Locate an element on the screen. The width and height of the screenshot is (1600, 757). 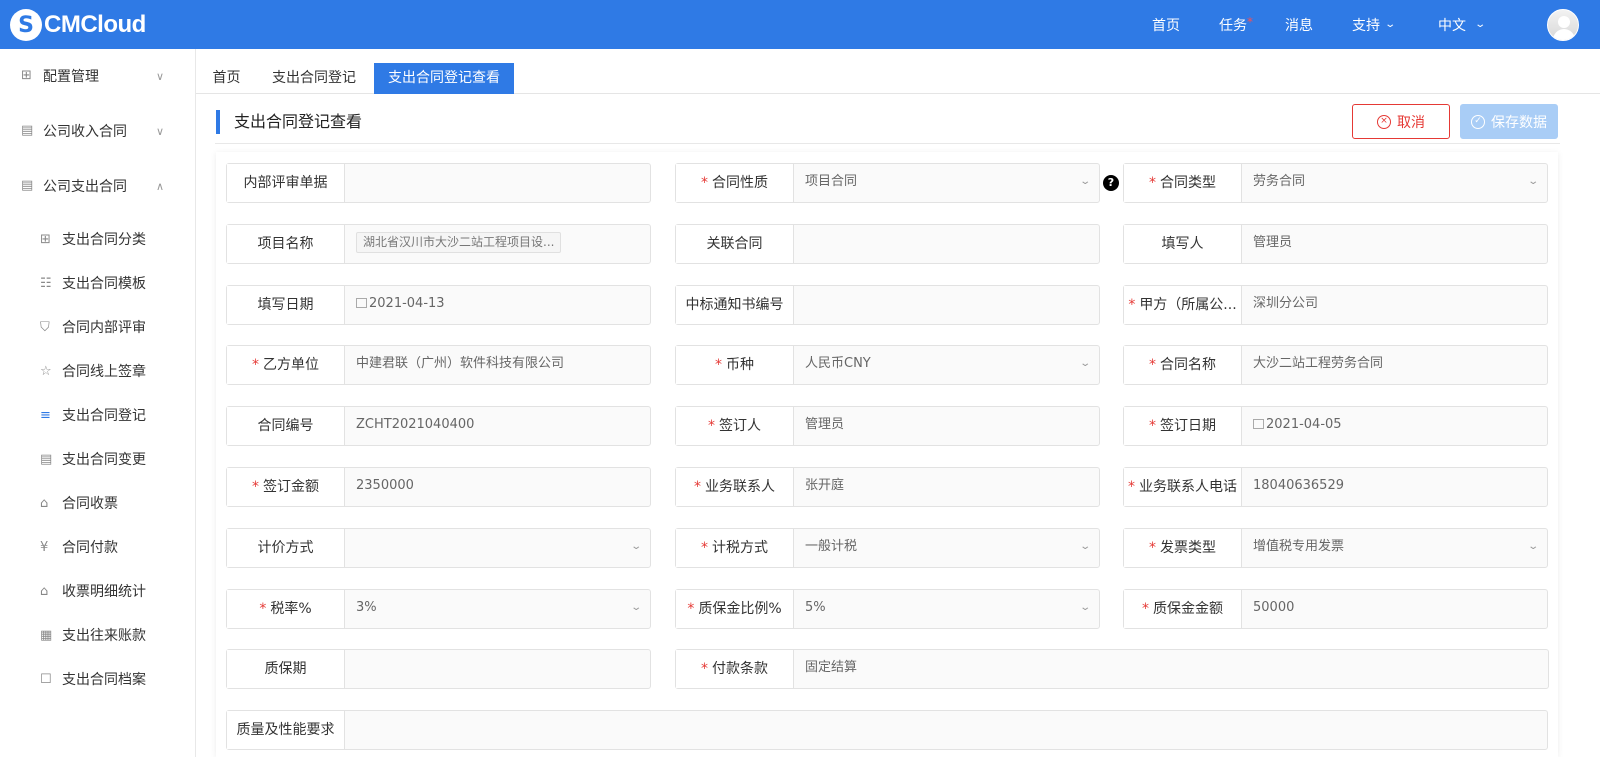
tab-contract-register-view: 支出合同登记查看 is located at coordinates (444, 78).